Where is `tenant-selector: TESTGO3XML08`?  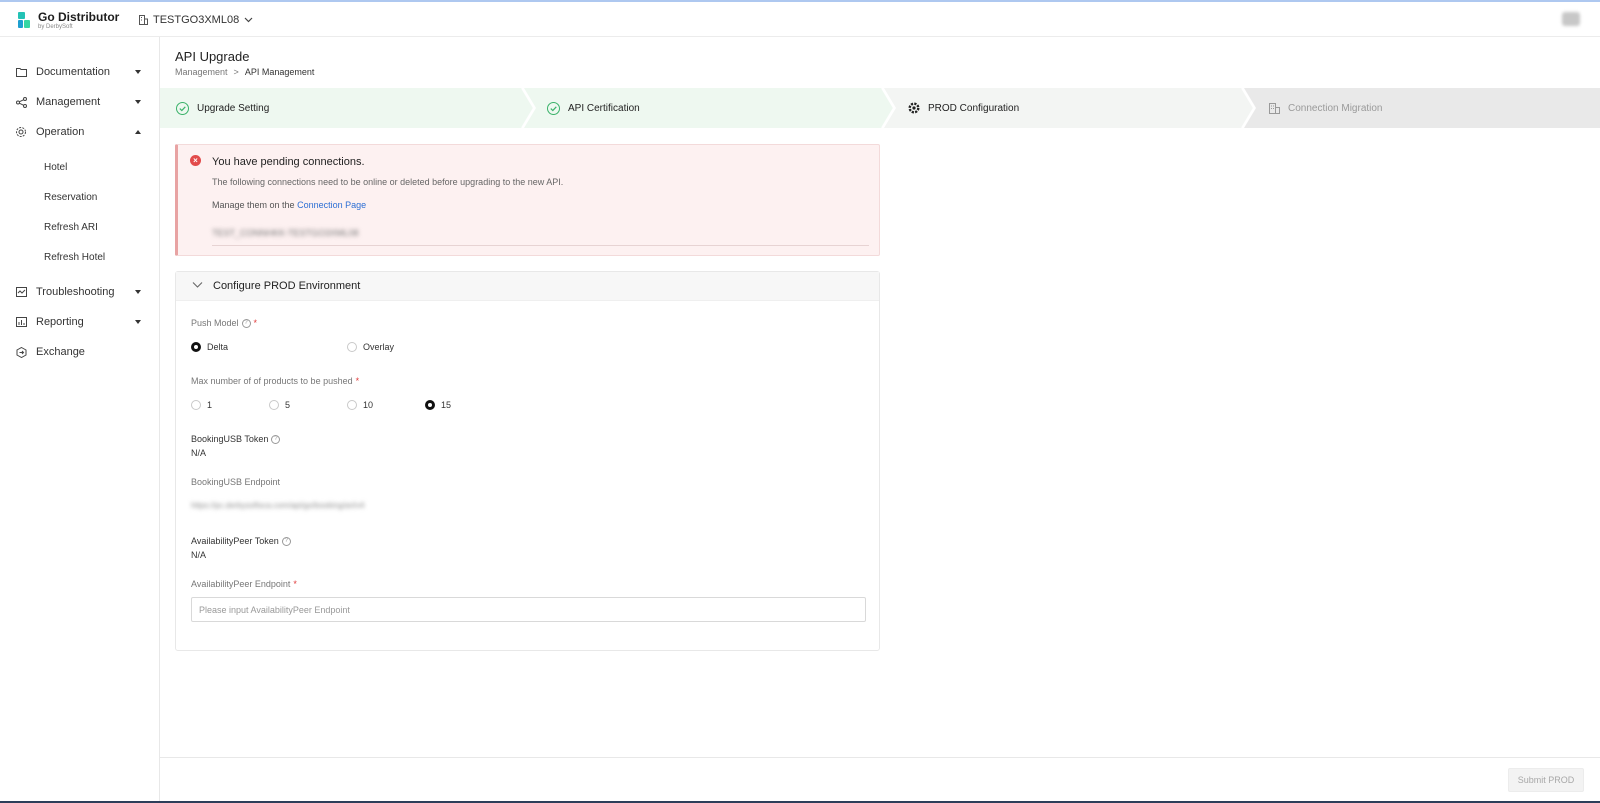 tenant-selector: TESTGO3XML08 is located at coordinates (196, 20).